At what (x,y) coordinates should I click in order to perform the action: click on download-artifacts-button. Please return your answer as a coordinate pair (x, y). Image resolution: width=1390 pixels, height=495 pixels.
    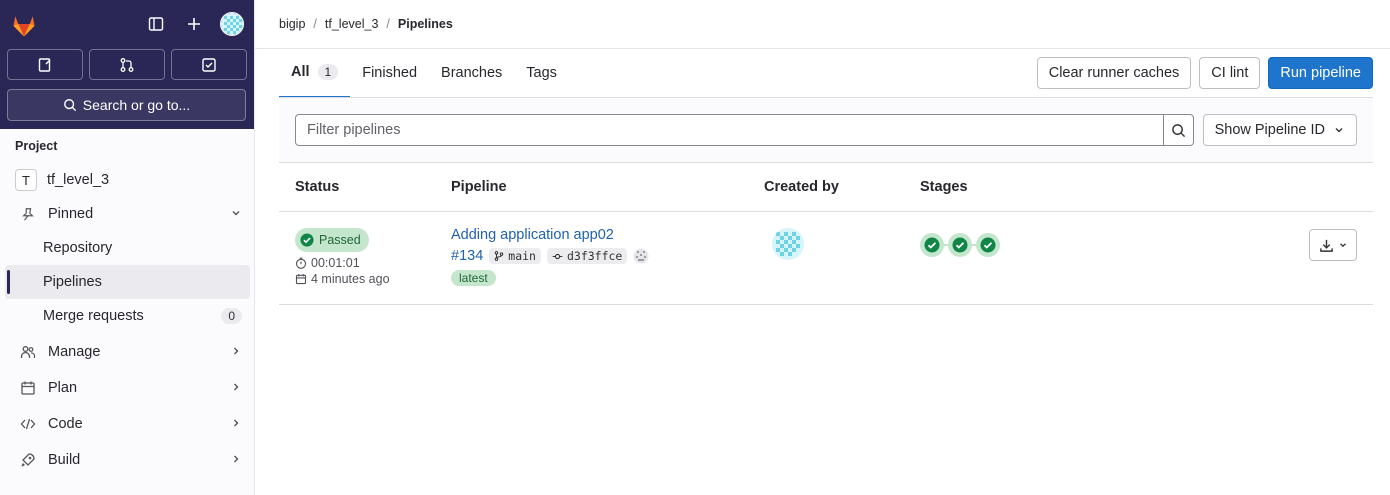
    Looking at the image, I should click on (1333, 245).